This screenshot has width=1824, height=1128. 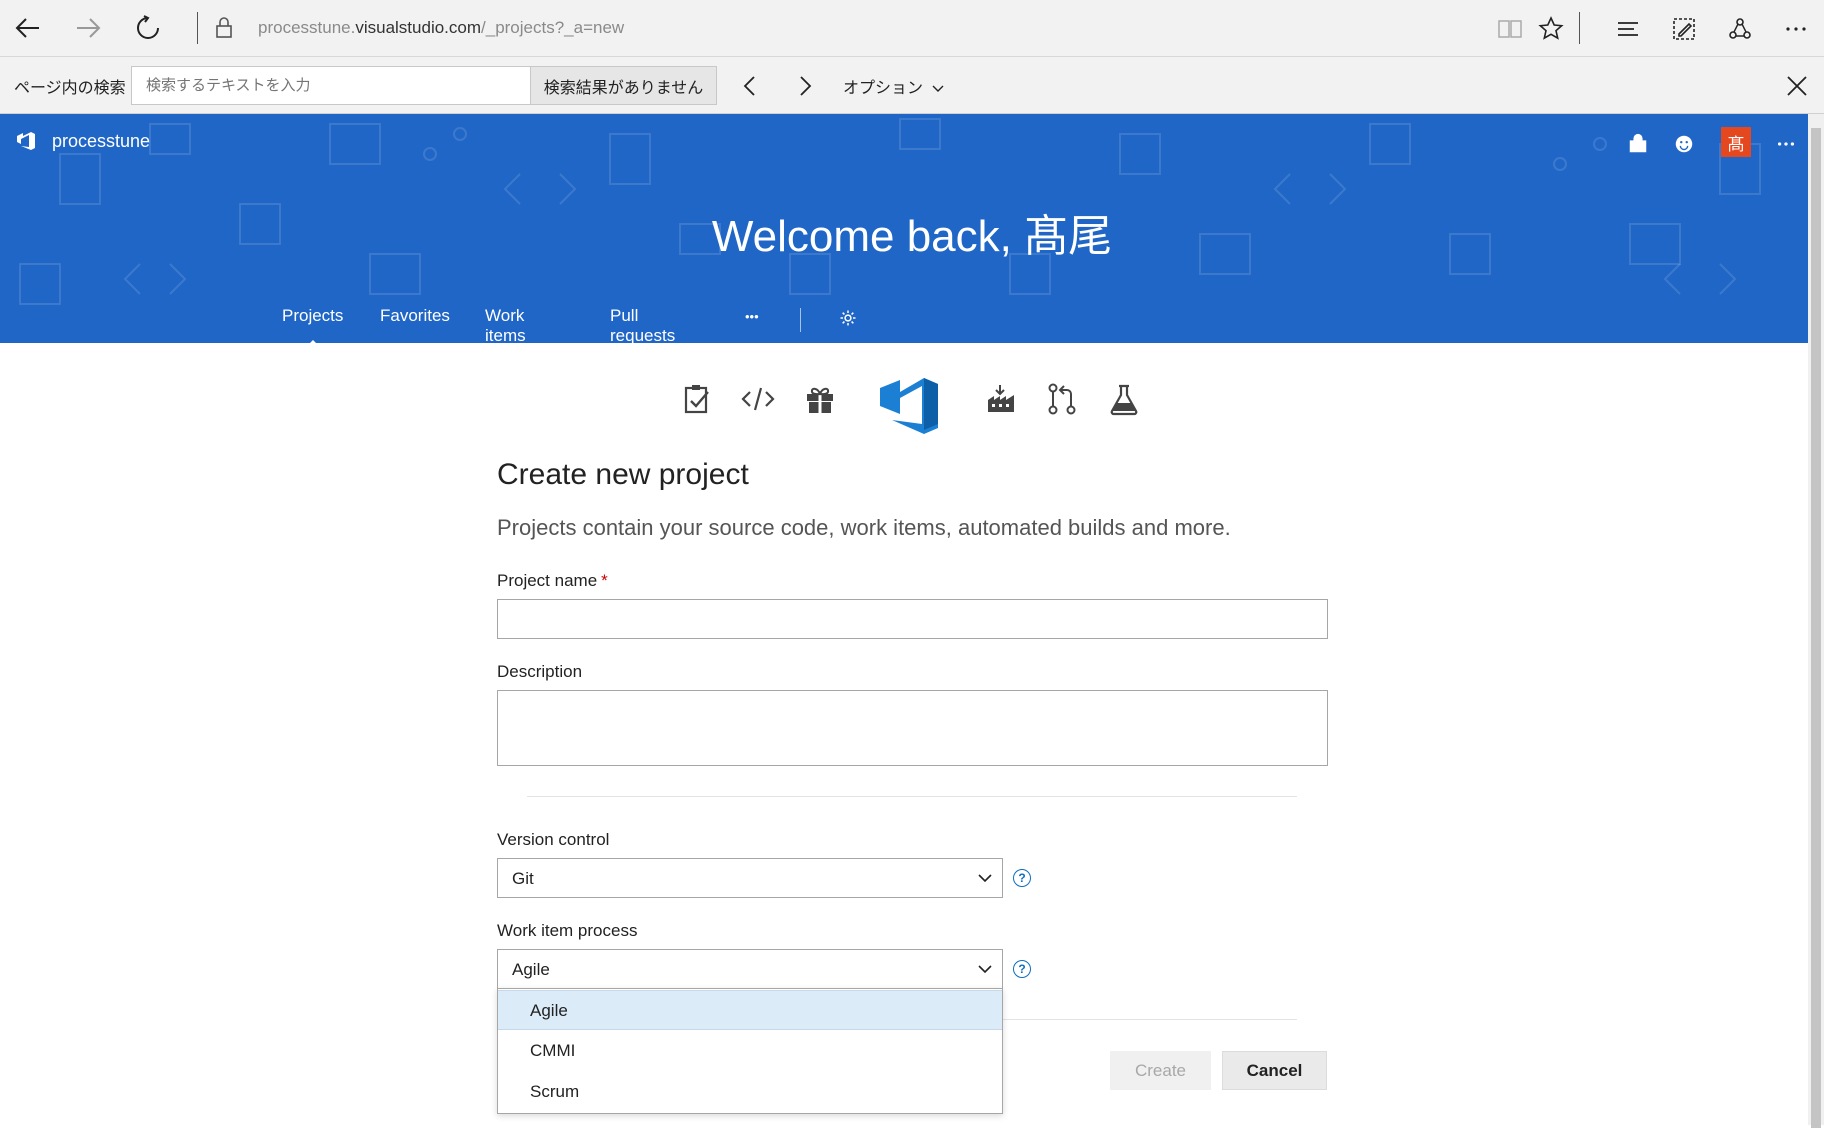 I want to click on tab-more: •••, so click(x=752, y=316).